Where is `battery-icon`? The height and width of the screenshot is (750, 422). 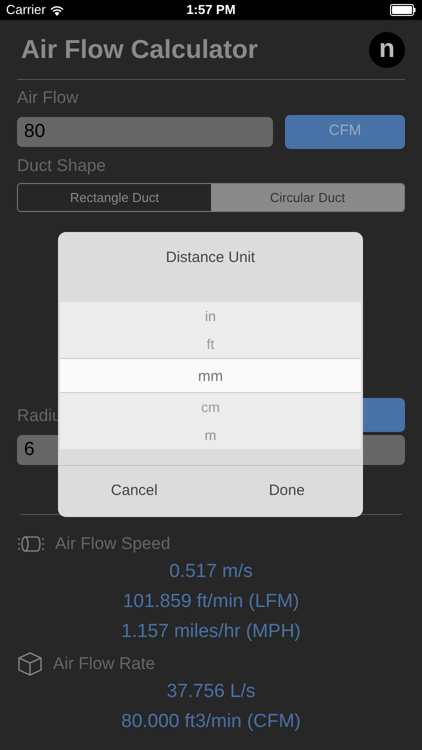 battery-icon is located at coordinates (403, 10).